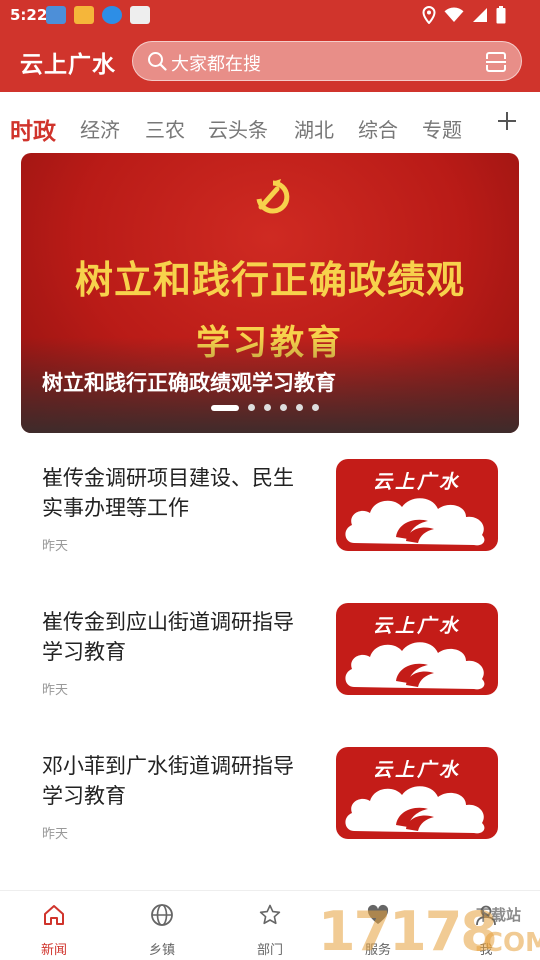 This screenshot has height=960, width=540. Describe the element at coordinates (54, 925) in the screenshot. I see `nav-news: 新闻` at that location.